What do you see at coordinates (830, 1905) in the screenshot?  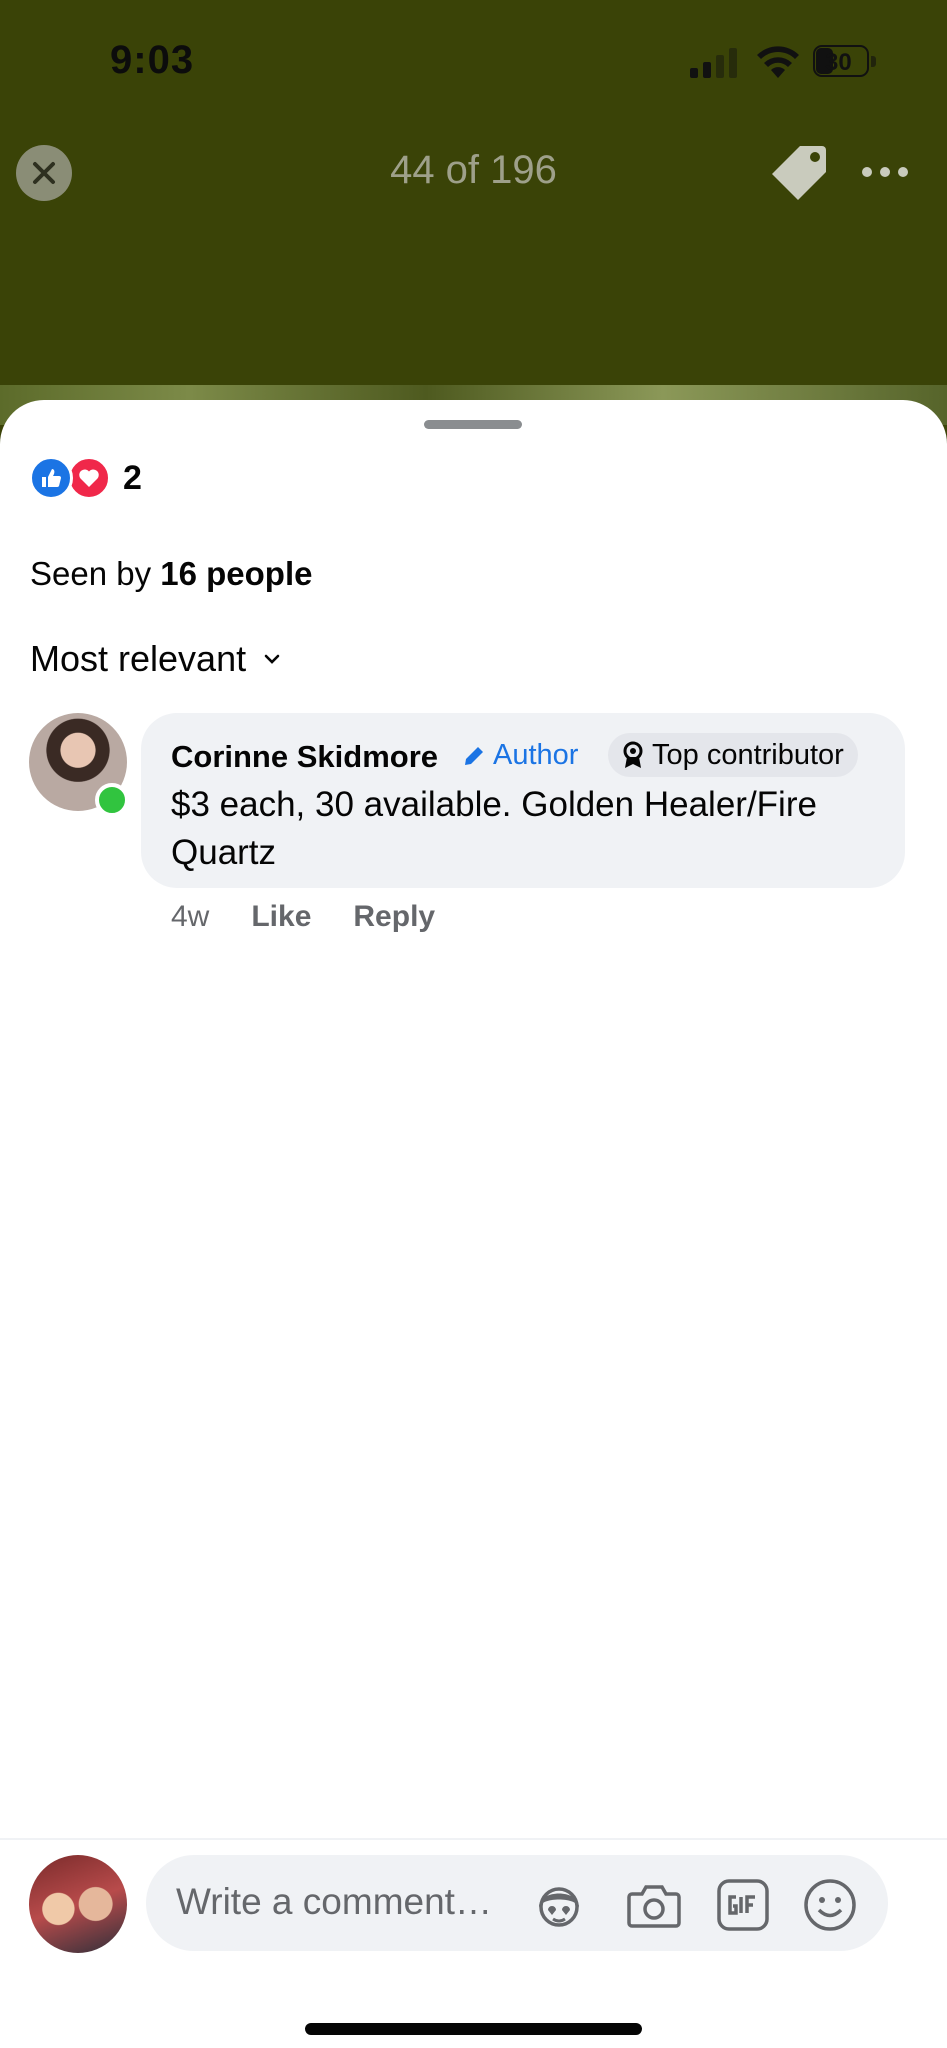 I see `emoji-icon` at bounding box center [830, 1905].